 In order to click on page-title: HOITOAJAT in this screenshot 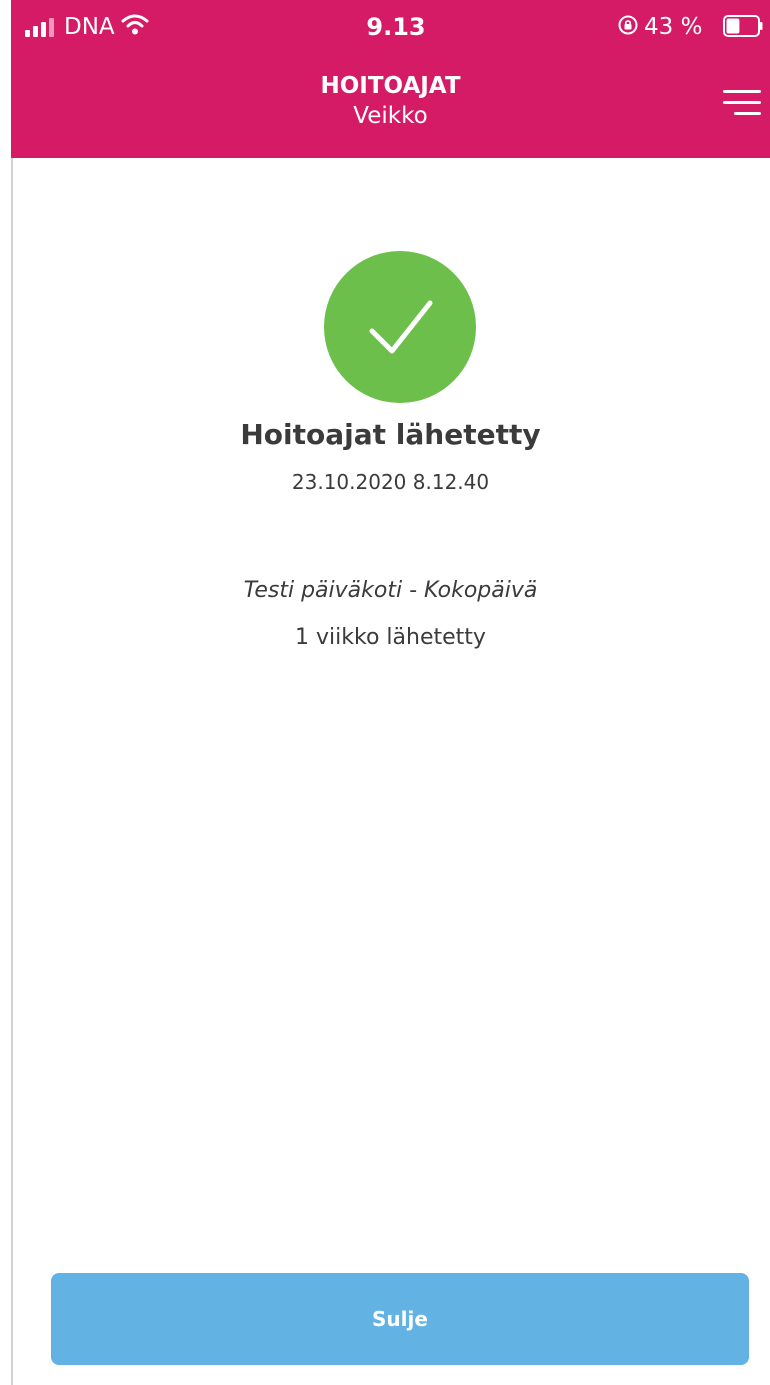, I will do `click(390, 86)`.